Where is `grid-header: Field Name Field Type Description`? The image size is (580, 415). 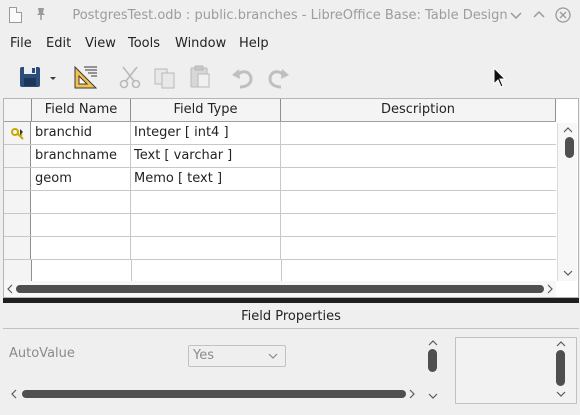
grid-header: Field Name Field Type Description is located at coordinates (280, 110).